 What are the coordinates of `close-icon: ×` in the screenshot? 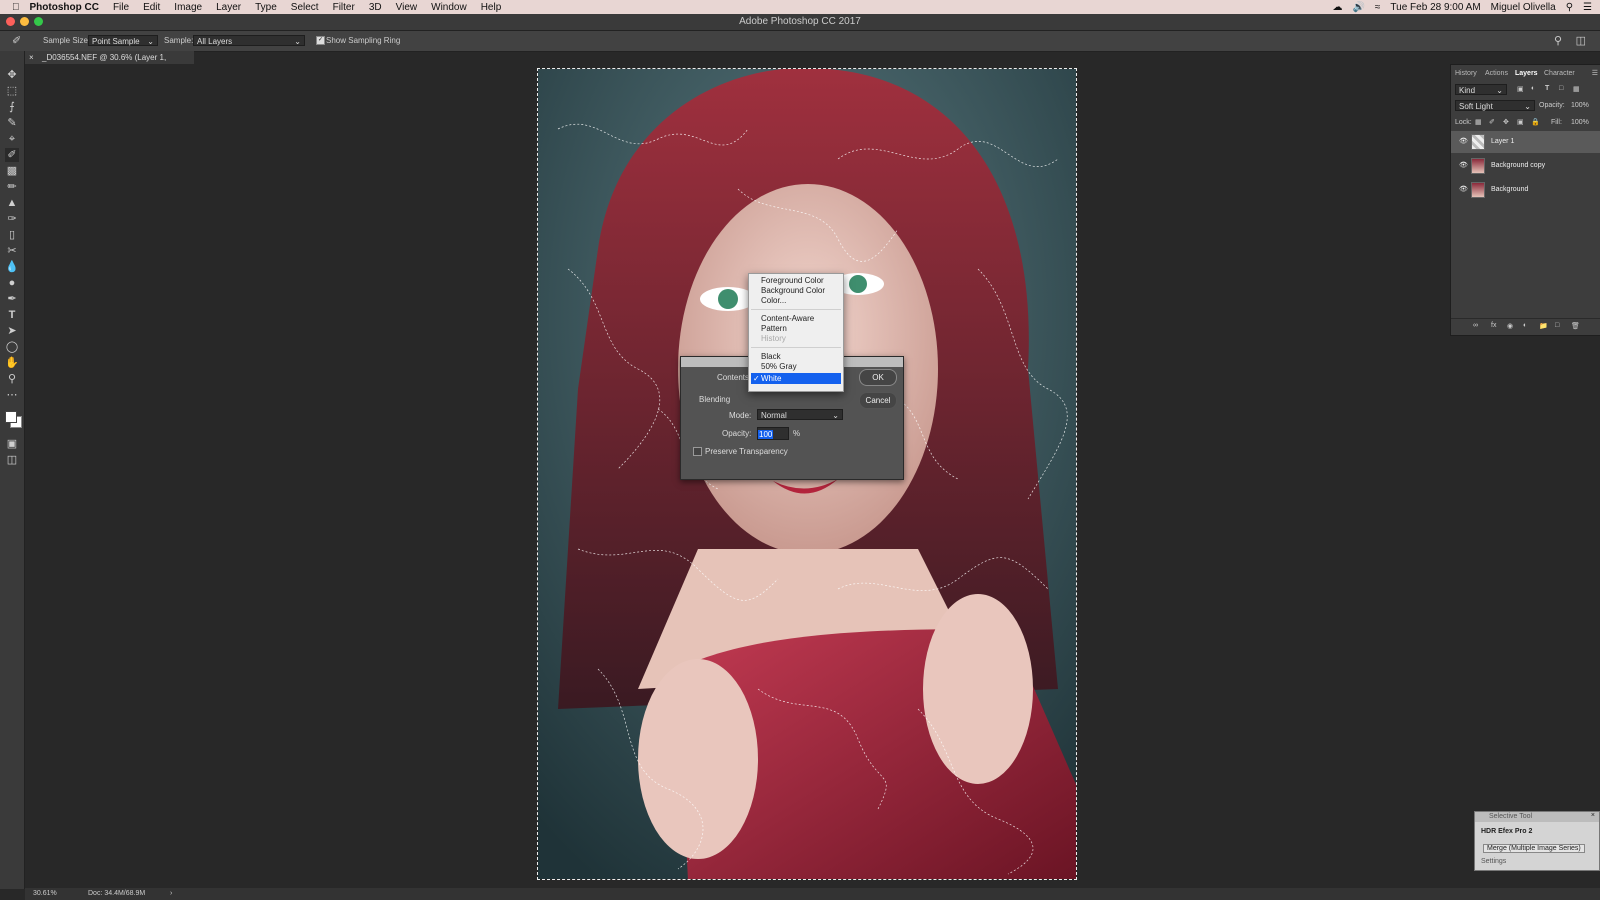 It's located at (1593, 815).